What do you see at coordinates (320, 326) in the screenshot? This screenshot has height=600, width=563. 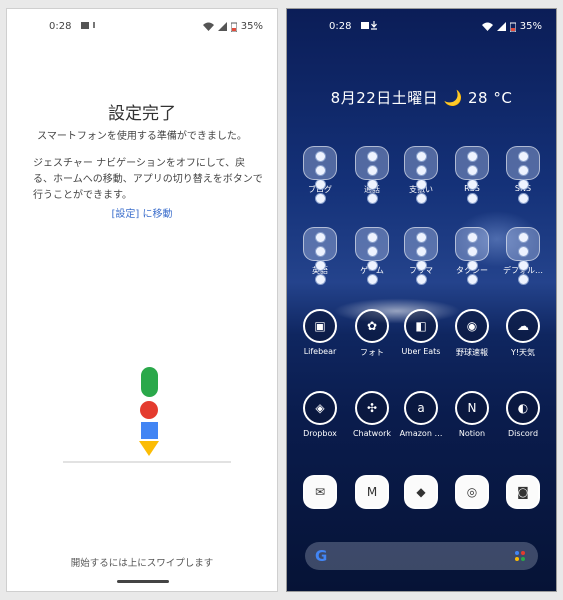 I see `notebook-icon-glyph: ▣` at bounding box center [320, 326].